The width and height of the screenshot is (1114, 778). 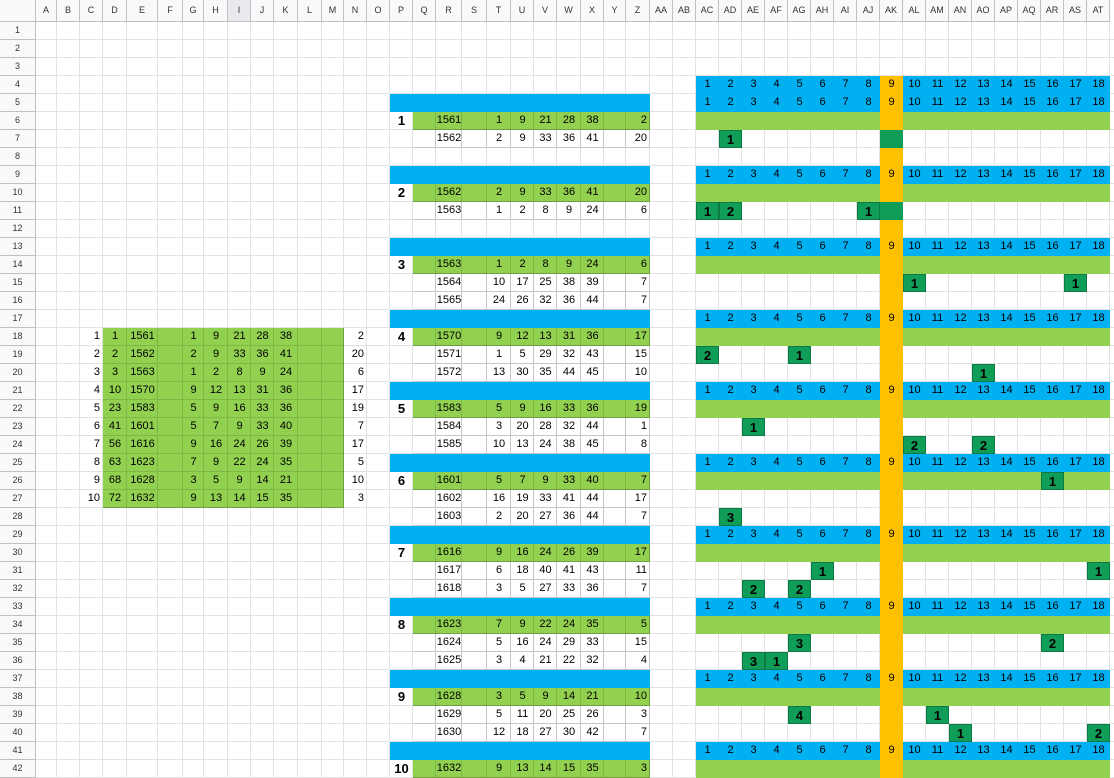 I want to click on column-header-AS: AS, so click(x=1075, y=11).